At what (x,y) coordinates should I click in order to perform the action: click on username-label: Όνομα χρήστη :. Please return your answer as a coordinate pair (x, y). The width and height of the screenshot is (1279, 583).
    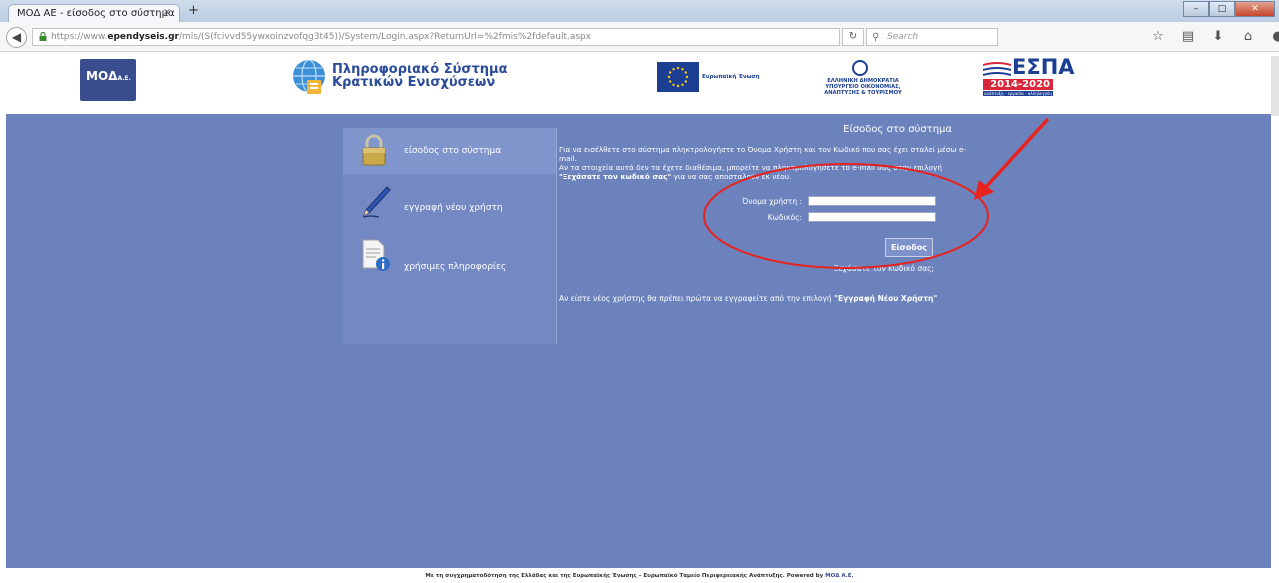
    Looking at the image, I should click on (772, 201).